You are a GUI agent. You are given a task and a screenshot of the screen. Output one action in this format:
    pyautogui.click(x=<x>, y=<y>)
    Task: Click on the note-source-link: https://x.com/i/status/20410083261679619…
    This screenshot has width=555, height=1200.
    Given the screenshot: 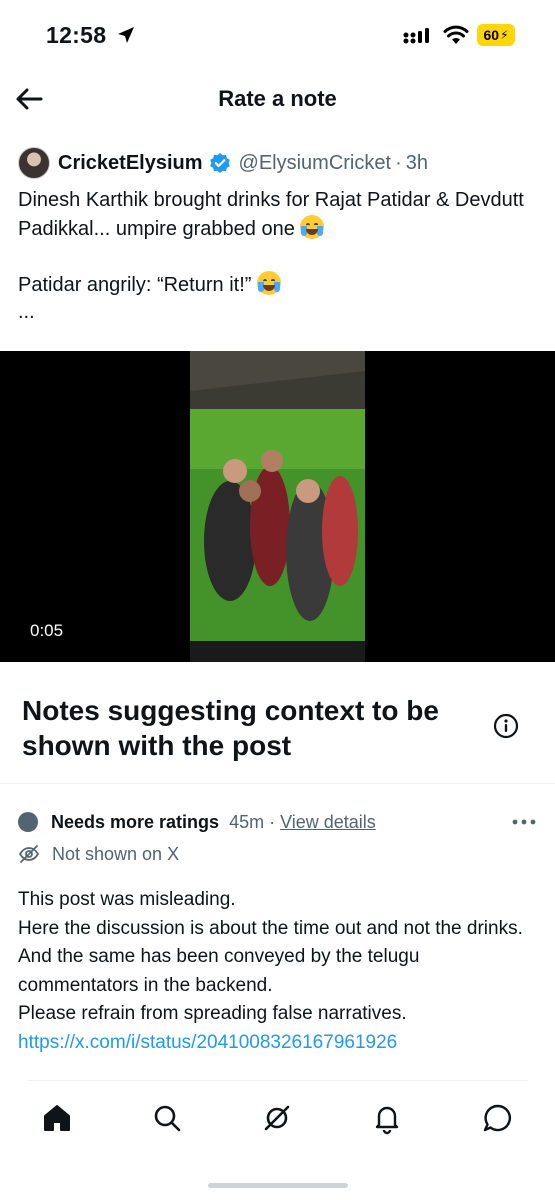 What is the action you would take?
    pyautogui.click(x=207, y=1042)
    